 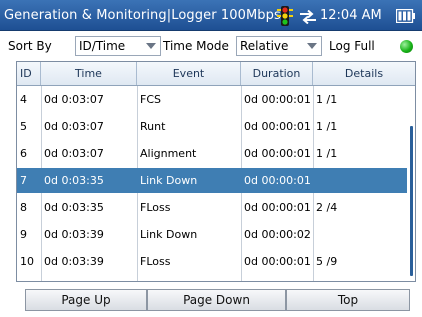 I want to click on vertical-scrollbar, so click(x=411, y=183).